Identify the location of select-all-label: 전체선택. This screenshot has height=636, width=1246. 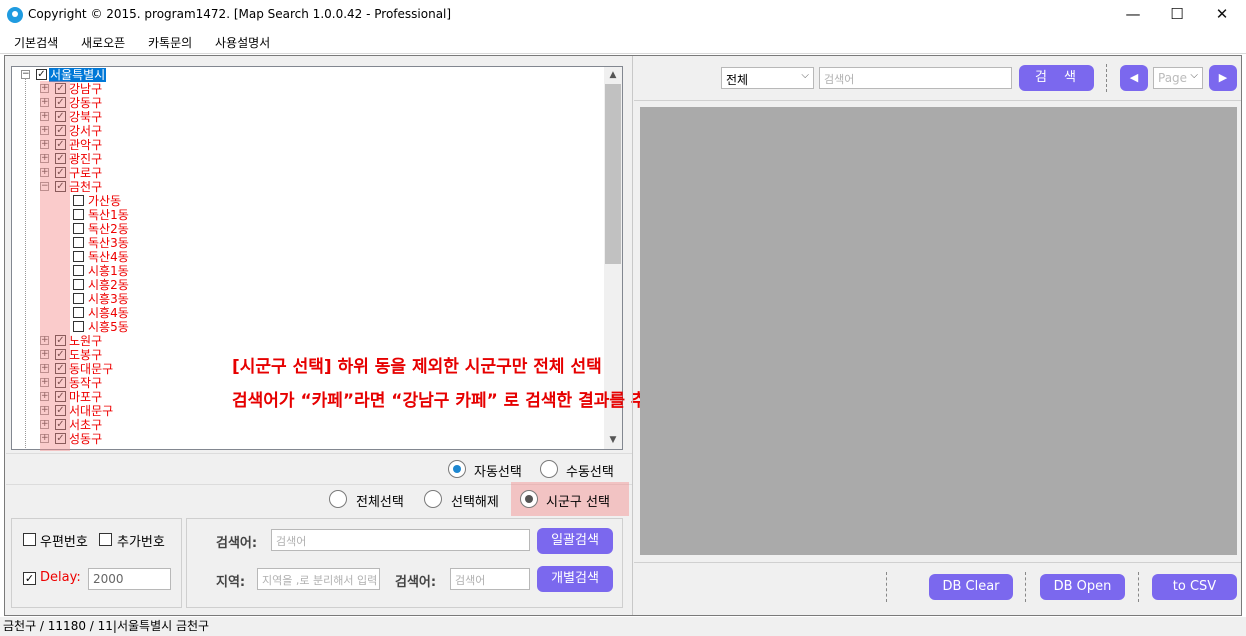
(380, 502).